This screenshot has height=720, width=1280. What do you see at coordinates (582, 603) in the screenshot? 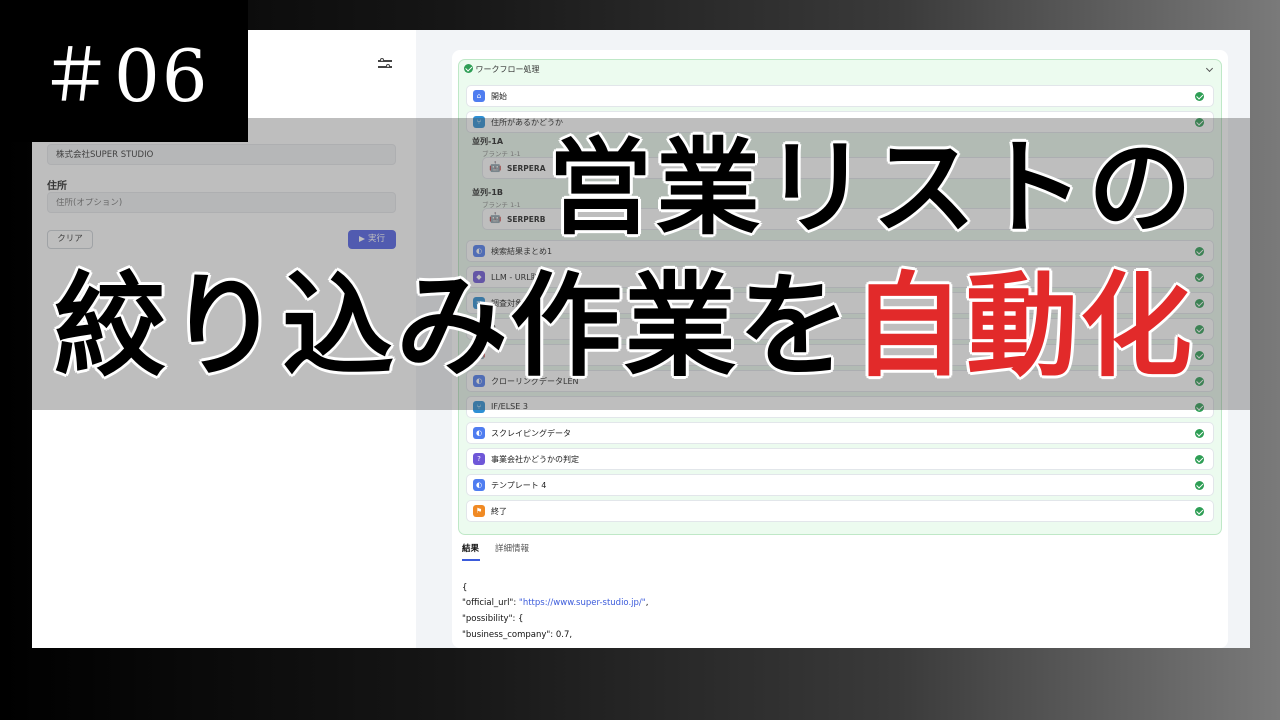
I see `json-url-value: "https://www.super-studio.jp/"` at bounding box center [582, 603].